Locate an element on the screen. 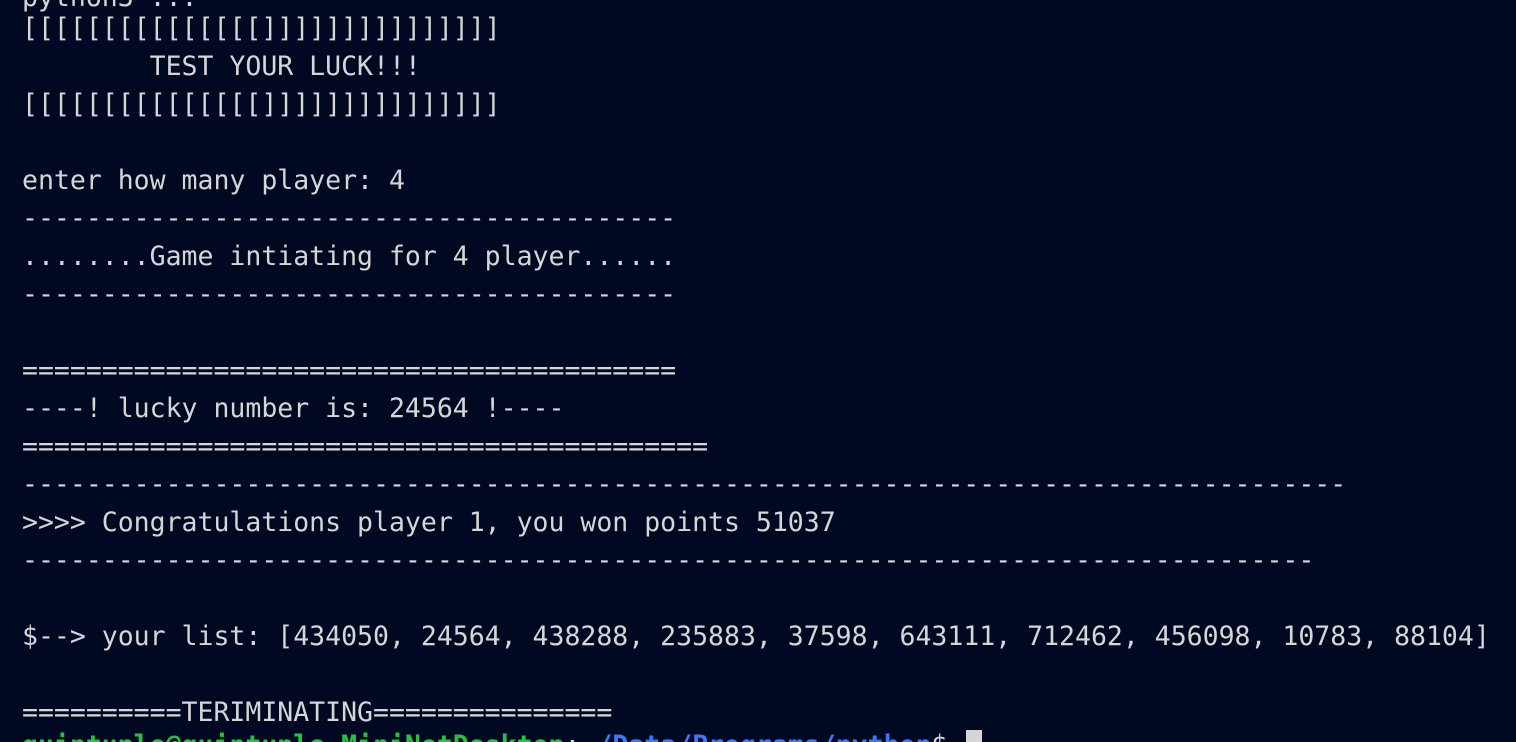  terminal-line-lucky-number: ----! lucky number is: 24564 !---- is located at coordinates (293, 408).